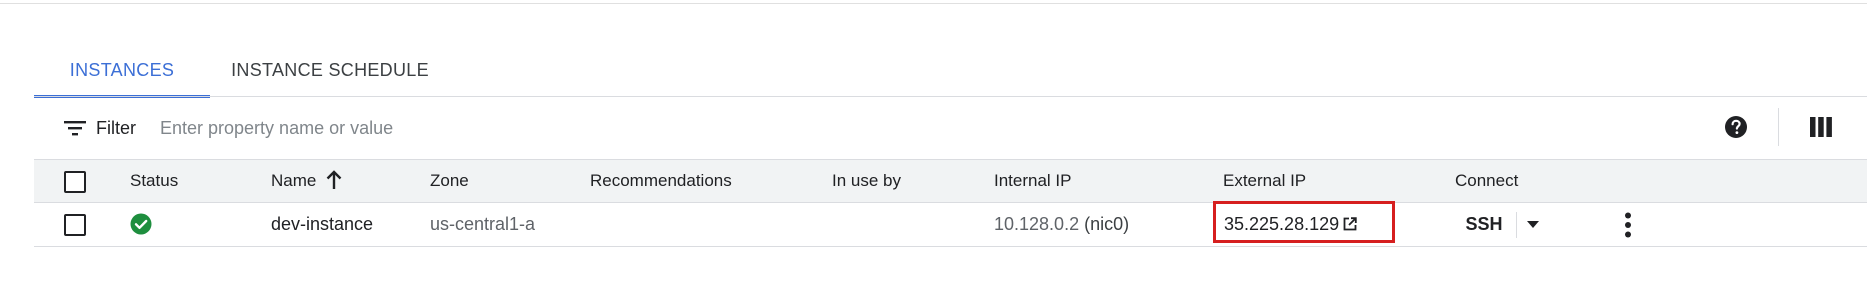  What do you see at coordinates (1265, 180) in the screenshot?
I see `header-external-ip: External IP` at bounding box center [1265, 180].